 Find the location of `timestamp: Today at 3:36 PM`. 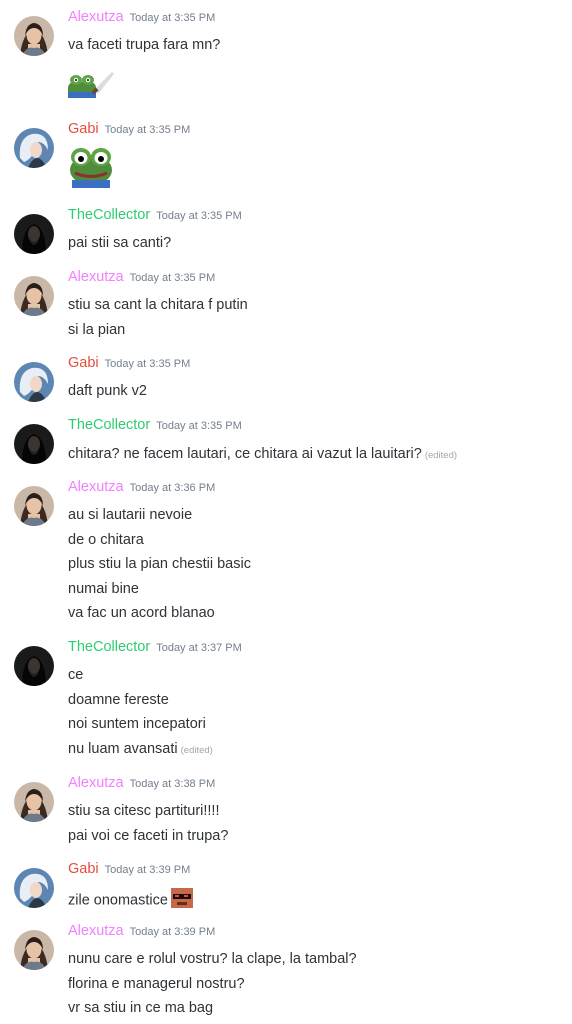

timestamp: Today at 3:36 PM is located at coordinates (172, 488).